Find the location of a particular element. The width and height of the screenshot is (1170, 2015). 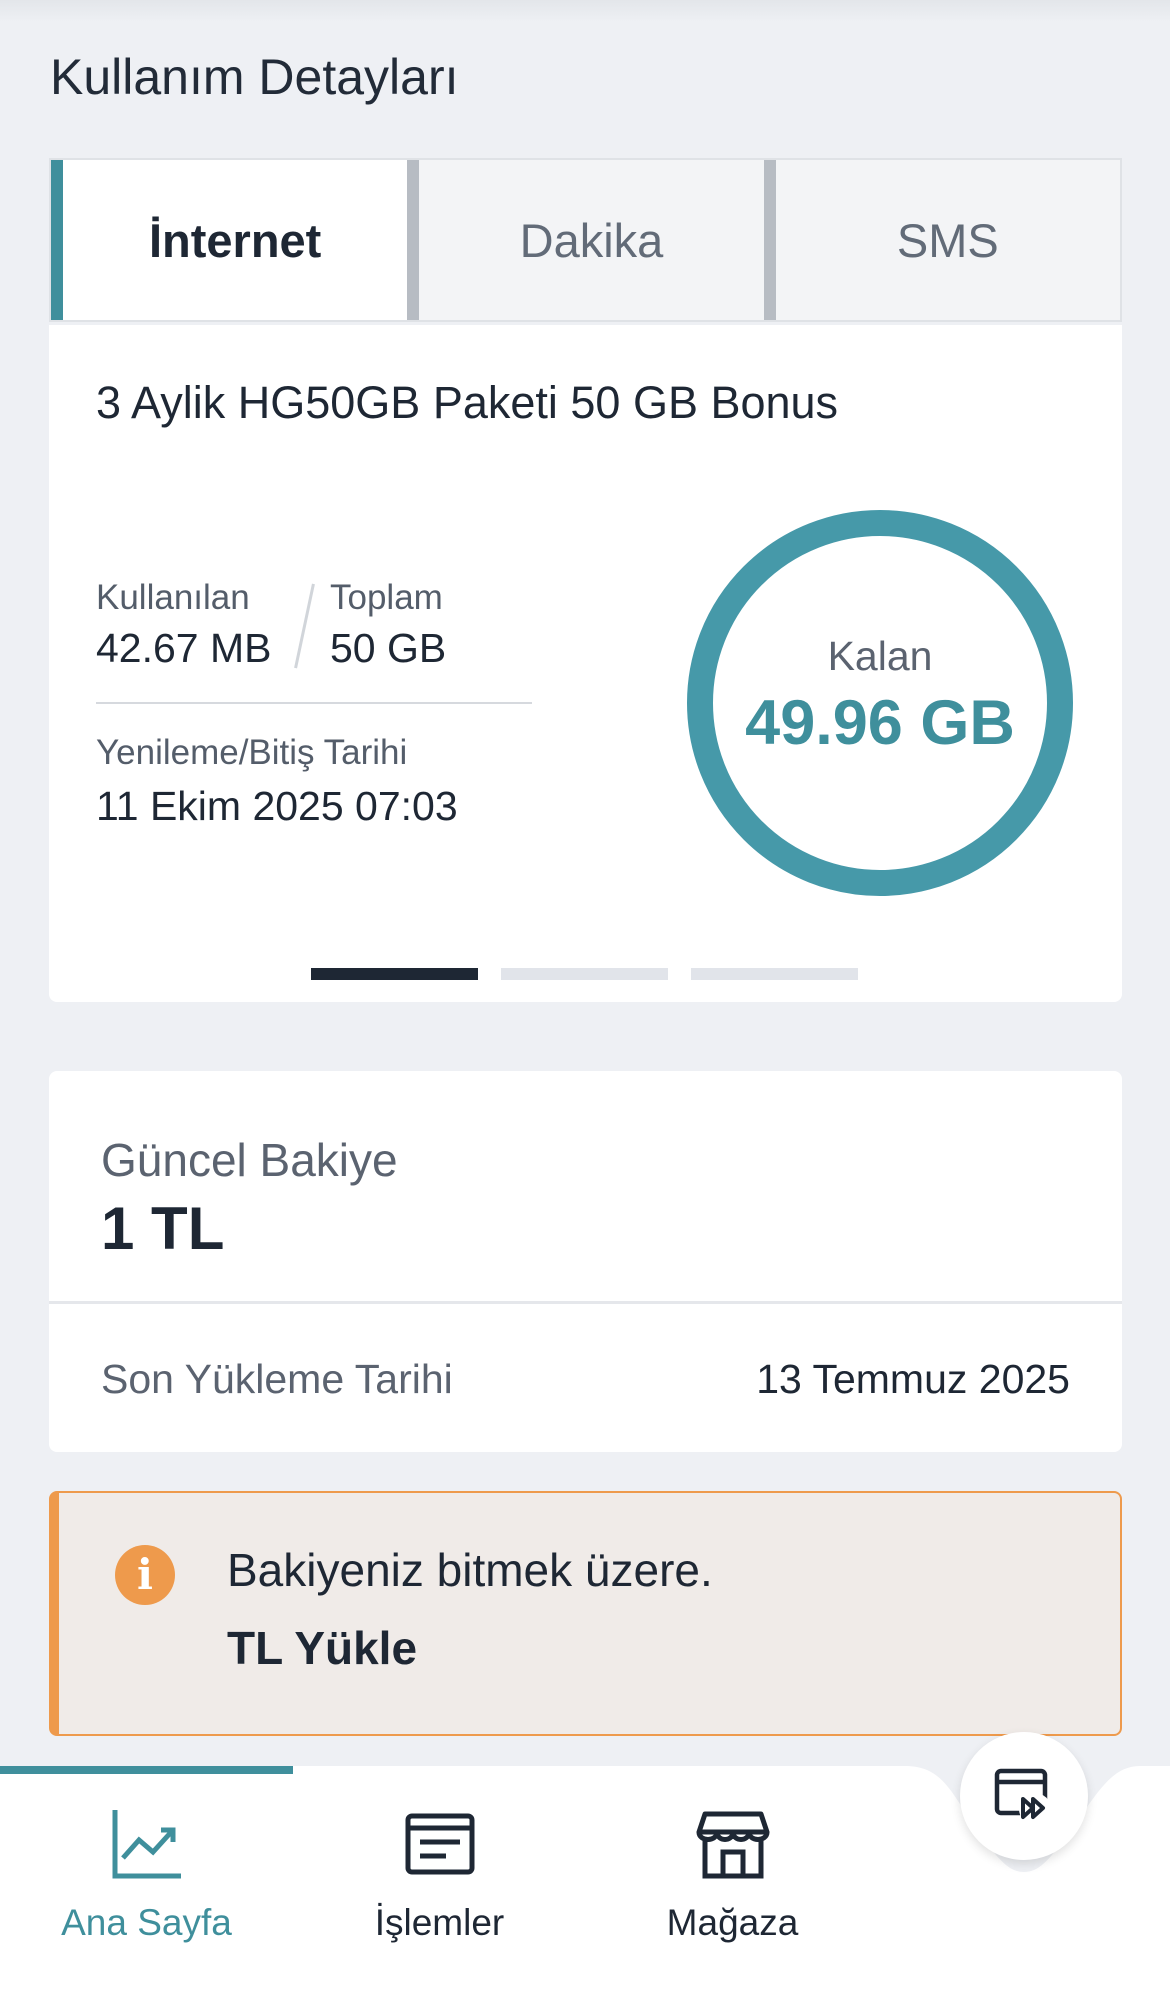

nav-item-ana-sayfa: Ana Sayfa is located at coordinates (146, 1875).